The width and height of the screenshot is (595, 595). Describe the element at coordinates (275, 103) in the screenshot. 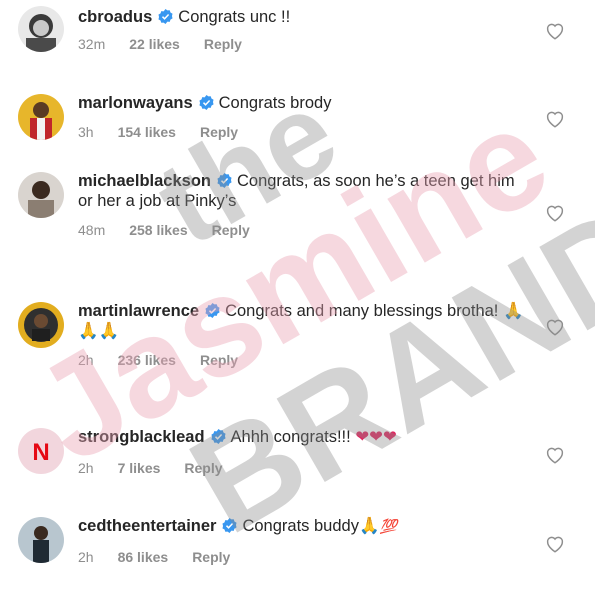

I see `comment-body: Congrats brody` at that location.